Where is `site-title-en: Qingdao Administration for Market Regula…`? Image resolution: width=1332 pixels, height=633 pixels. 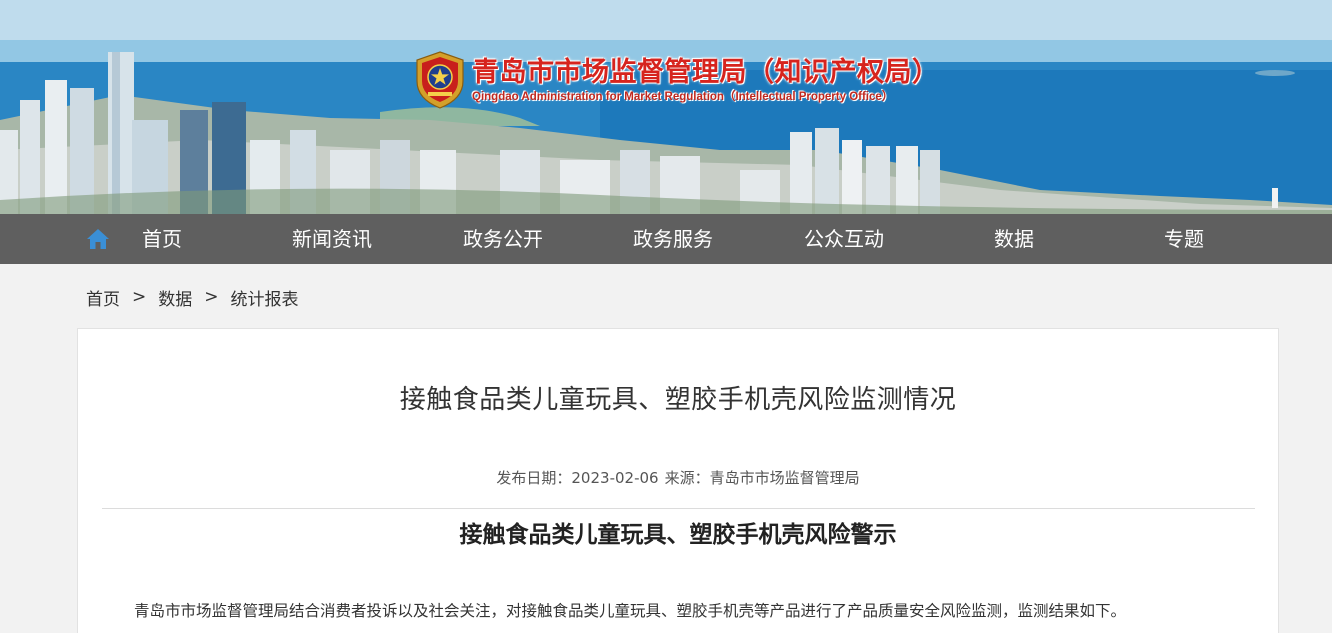 site-title-en: Qingdao Administration for Market Regula… is located at coordinates (683, 97).